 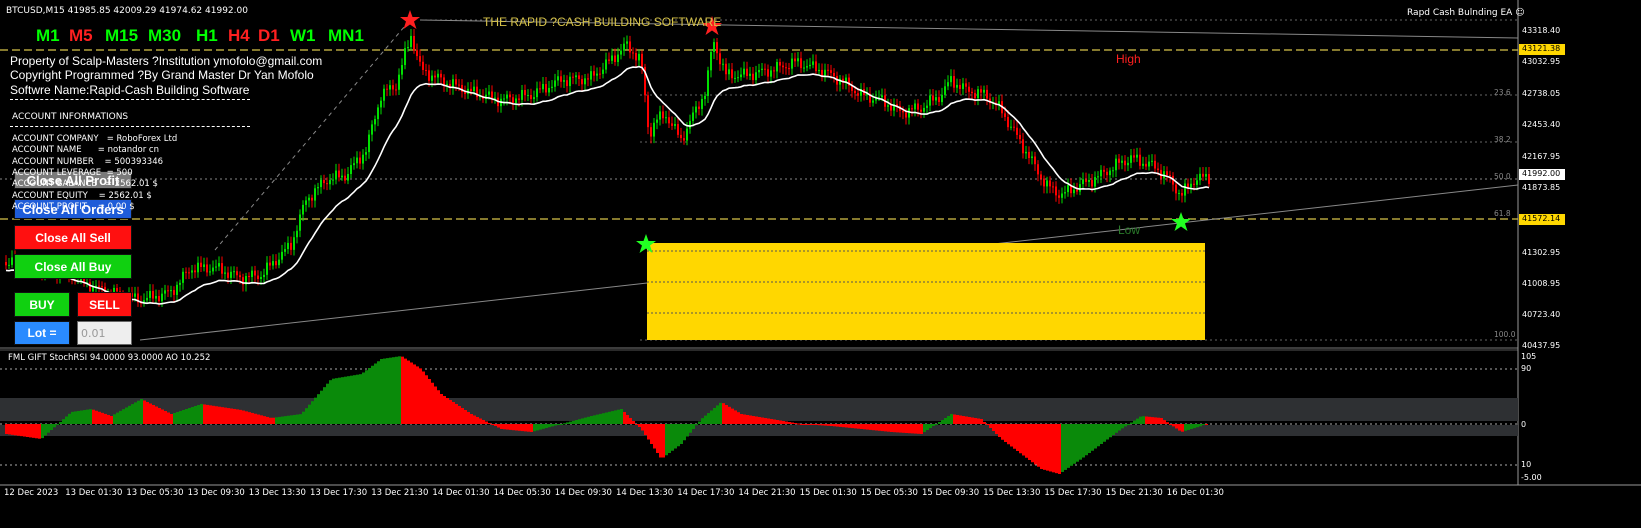 I want to click on timeframe-m15-button: M15, so click(x=121, y=36).